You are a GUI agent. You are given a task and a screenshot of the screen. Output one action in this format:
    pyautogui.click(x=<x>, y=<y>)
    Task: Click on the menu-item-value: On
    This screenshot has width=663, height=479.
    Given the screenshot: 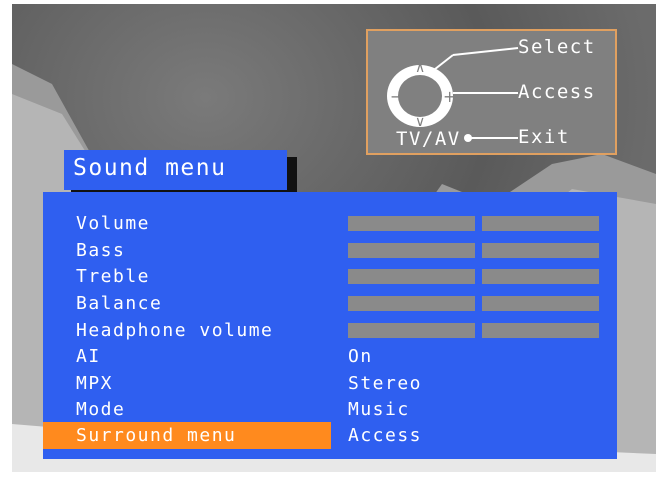 What is the action you would take?
    pyautogui.click(x=360, y=356)
    